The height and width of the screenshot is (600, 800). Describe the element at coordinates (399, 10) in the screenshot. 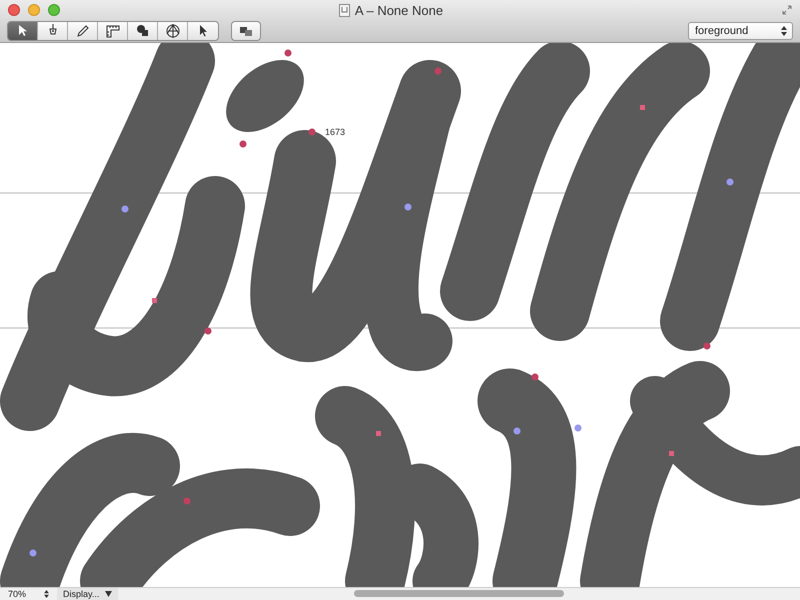

I see `window-title: A – None None` at that location.